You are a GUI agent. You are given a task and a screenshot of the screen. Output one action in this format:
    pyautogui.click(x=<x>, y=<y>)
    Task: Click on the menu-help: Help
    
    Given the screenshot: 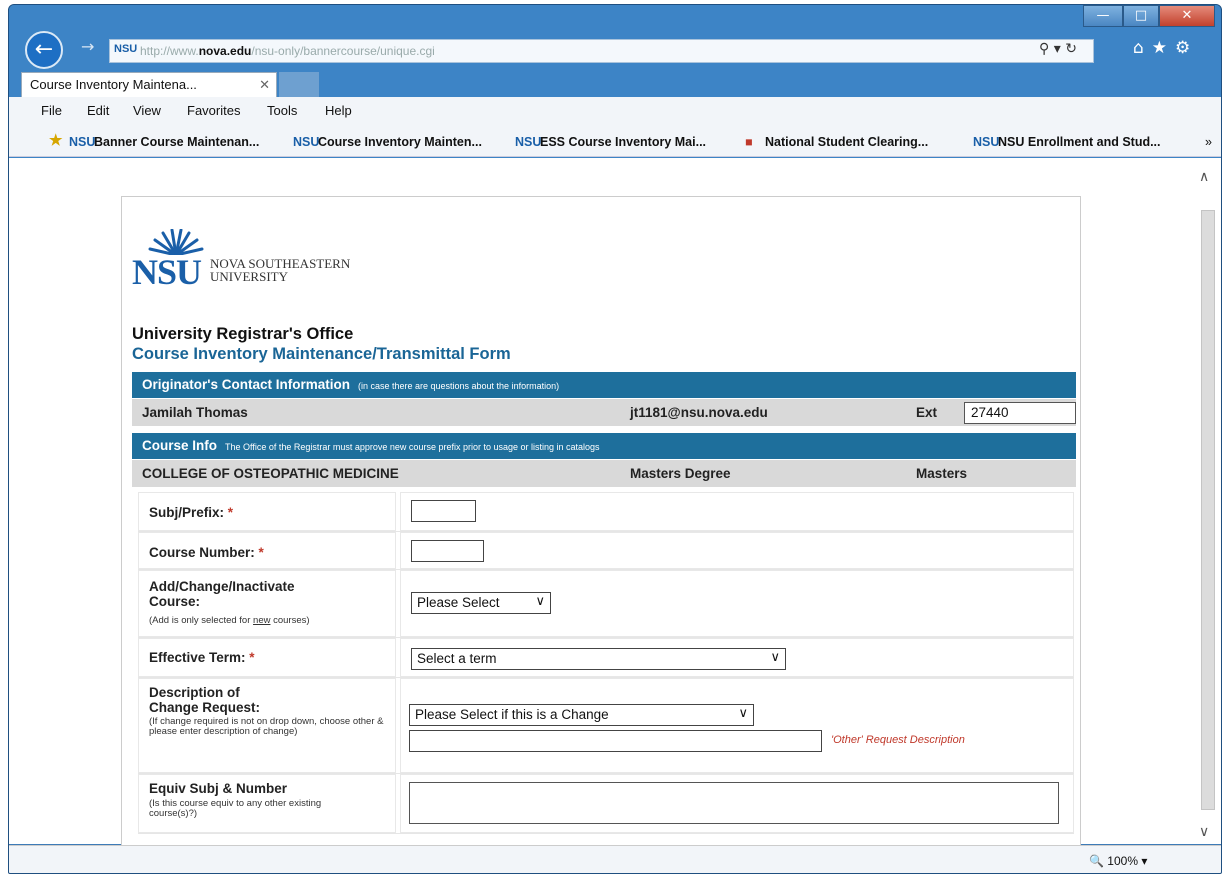 What is the action you would take?
    pyautogui.click(x=338, y=110)
    